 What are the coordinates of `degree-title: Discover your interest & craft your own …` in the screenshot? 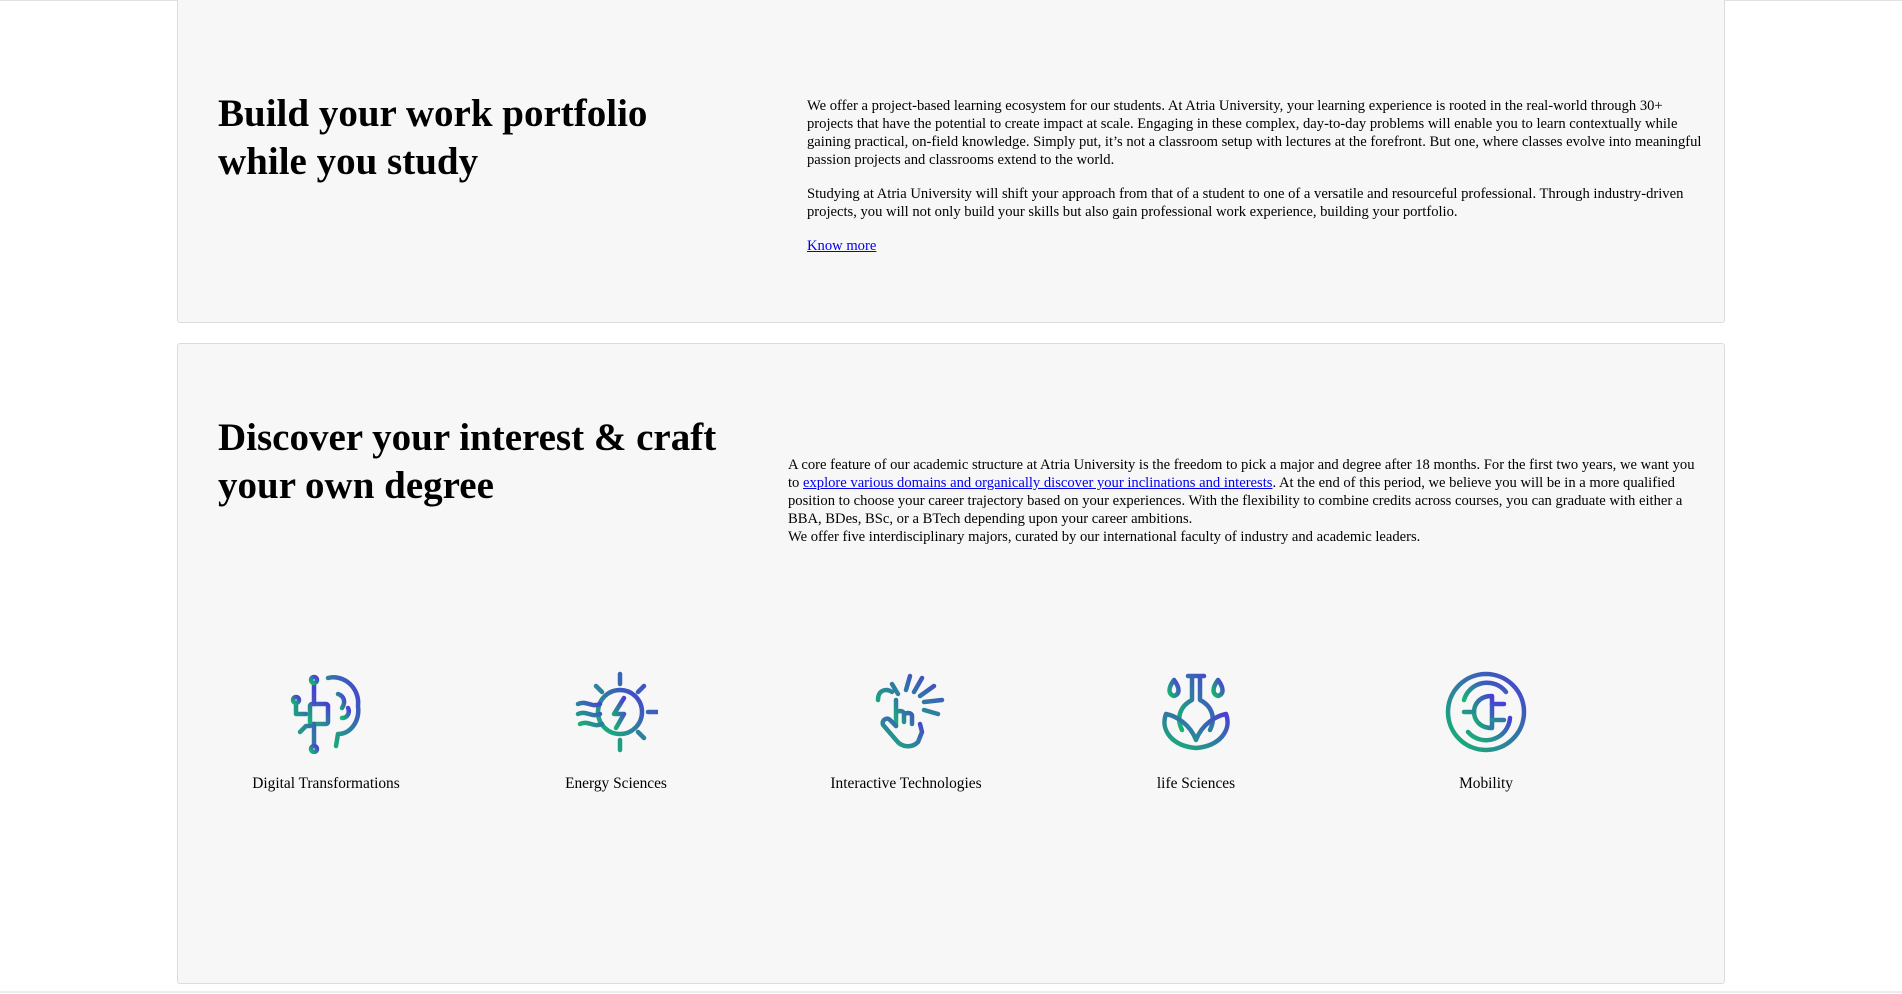 It's located at (467, 461).